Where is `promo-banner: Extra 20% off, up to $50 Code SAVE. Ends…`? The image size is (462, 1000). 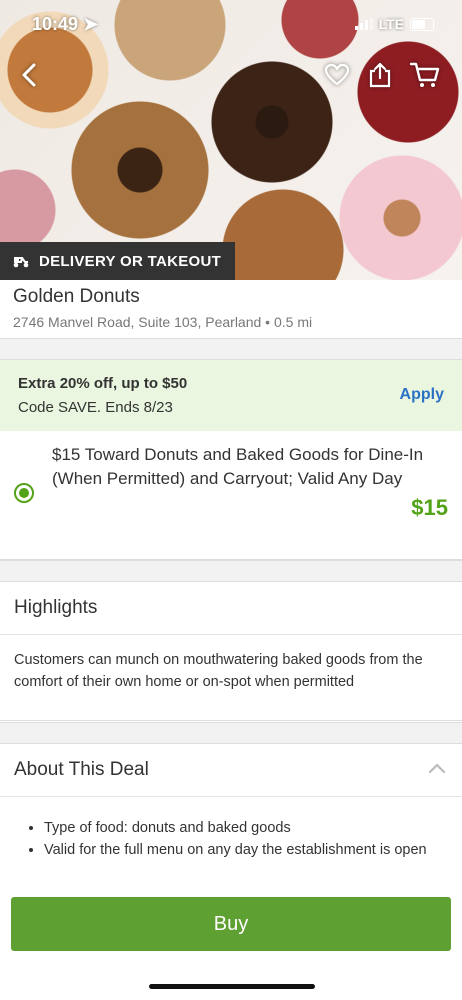
promo-banner: Extra 20% off, up to $50 Code SAVE. Ends… is located at coordinates (231, 395).